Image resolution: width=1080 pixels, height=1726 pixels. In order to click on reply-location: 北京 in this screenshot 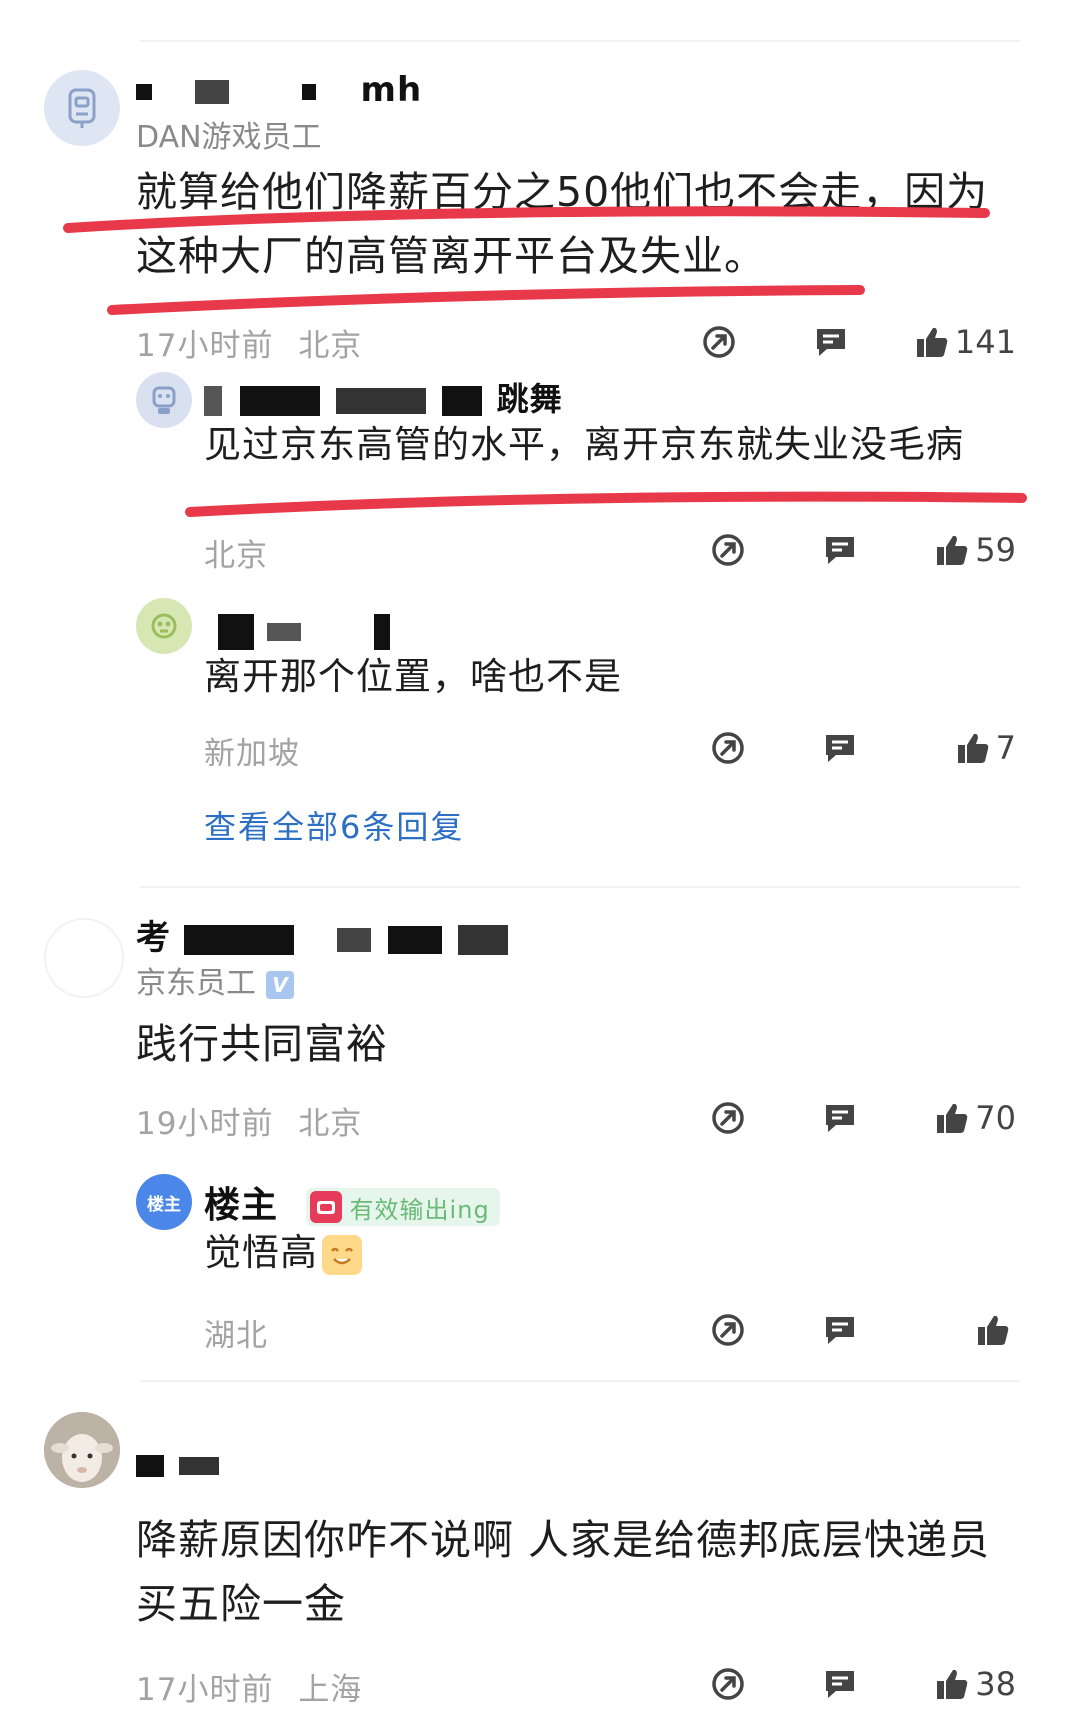, I will do `click(236, 556)`.